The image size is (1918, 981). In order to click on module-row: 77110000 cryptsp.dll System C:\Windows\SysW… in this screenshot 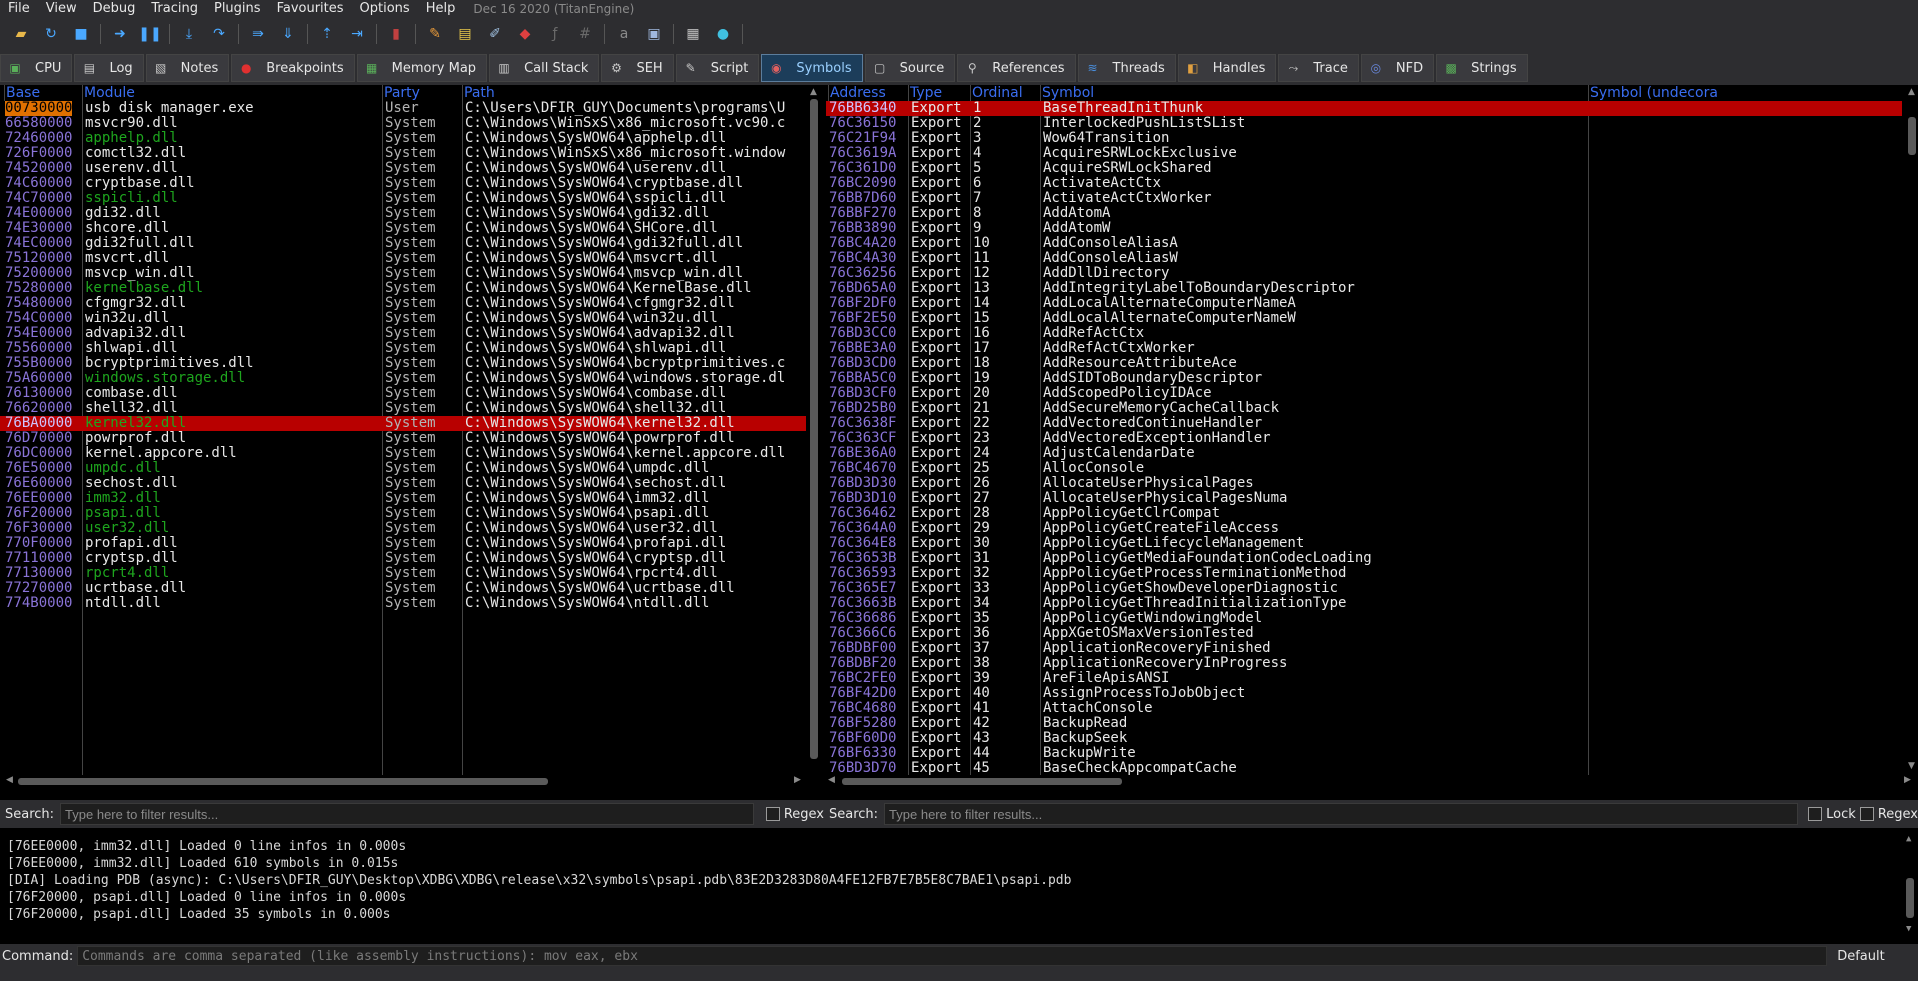, I will do `click(403, 558)`.